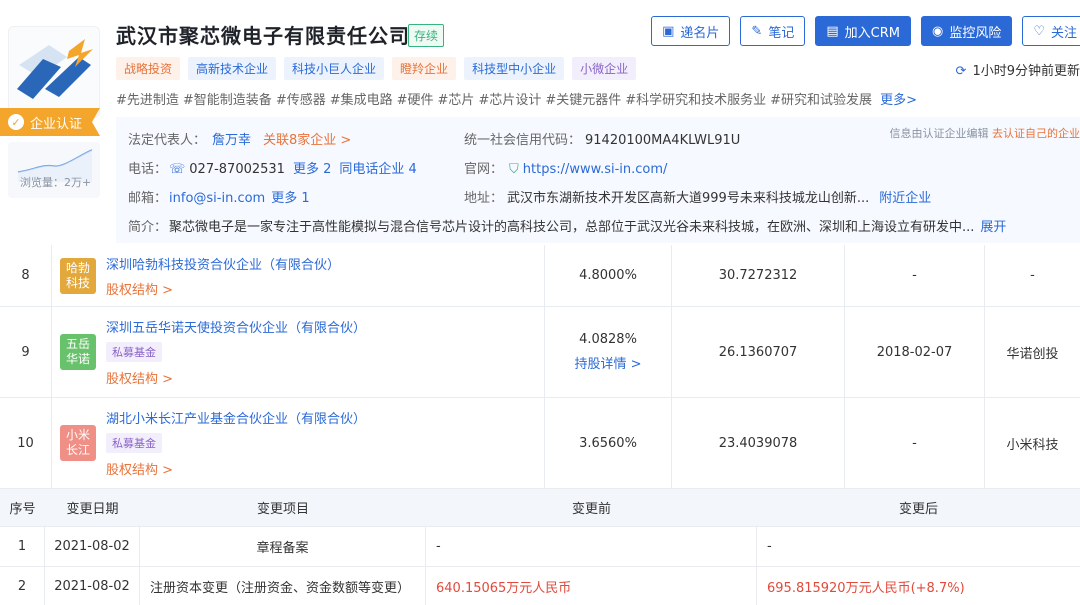 The image size is (1080, 605). What do you see at coordinates (540, 547) in the screenshot?
I see `change-row: 1 2021-08-02 章程备案 - -` at bounding box center [540, 547].